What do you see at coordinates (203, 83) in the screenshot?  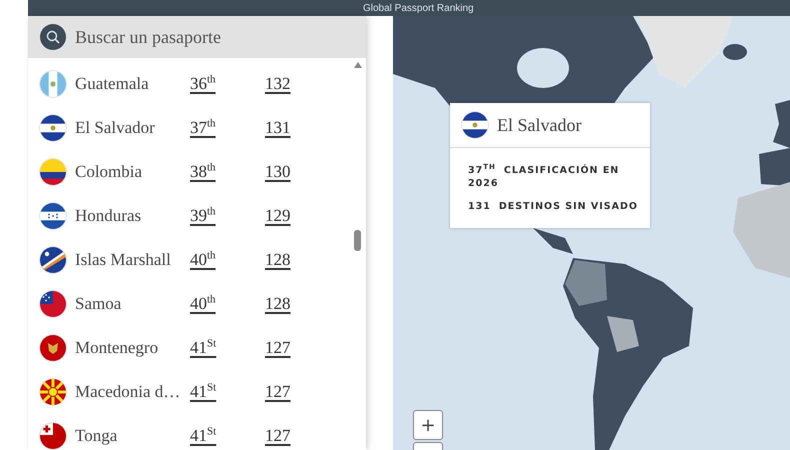 I see `rank-link: 36$^{th}$` at bounding box center [203, 83].